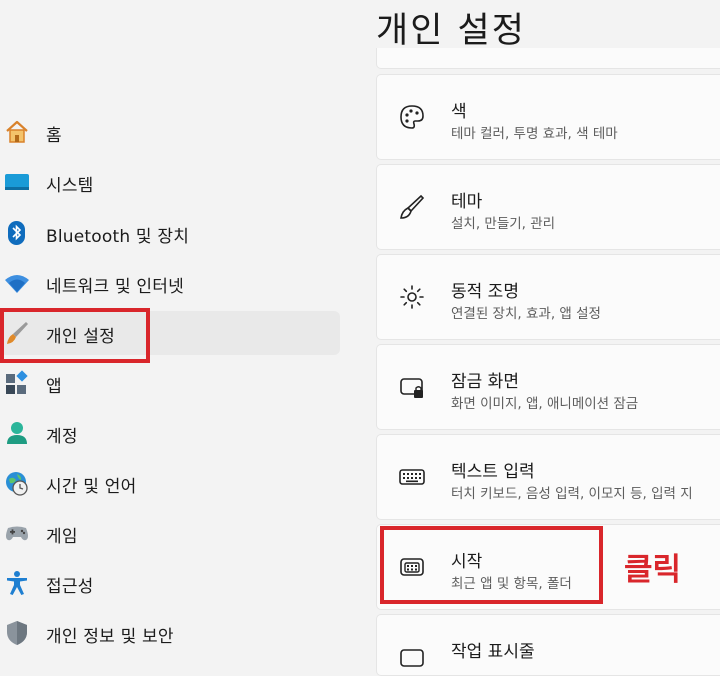  Describe the element at coordinates (545, 404) in the screenshot. I see `card-subtitle: 화면 이미지, 앱, 애니메이션 잠금` at that location.